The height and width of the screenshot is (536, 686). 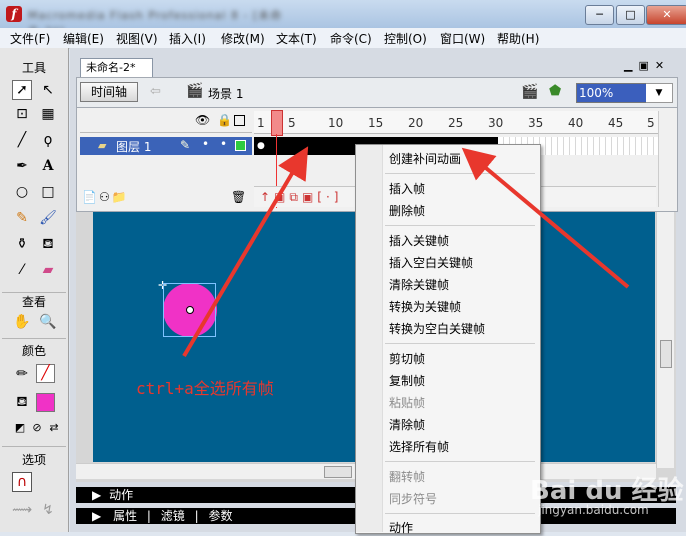 What do you see at coordinates (245, 252) in the screenshot?
I see `arrow-to-frames` at bounding box center [245, 252].